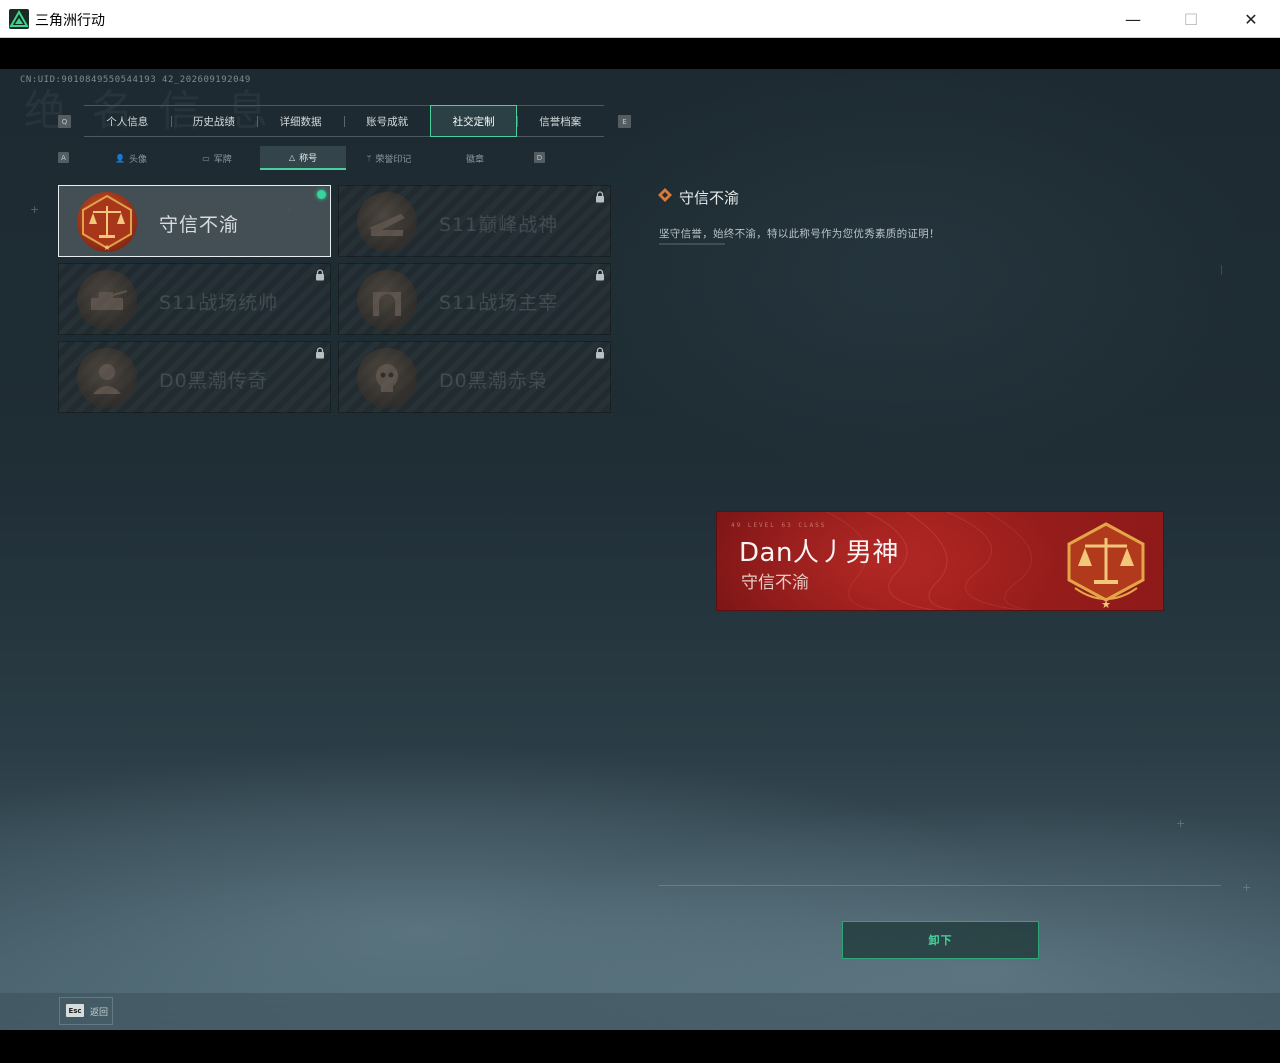 The image size is (1280, 1063). I want to click on subtab-avatar: 👤 头像, so click(131, 158).